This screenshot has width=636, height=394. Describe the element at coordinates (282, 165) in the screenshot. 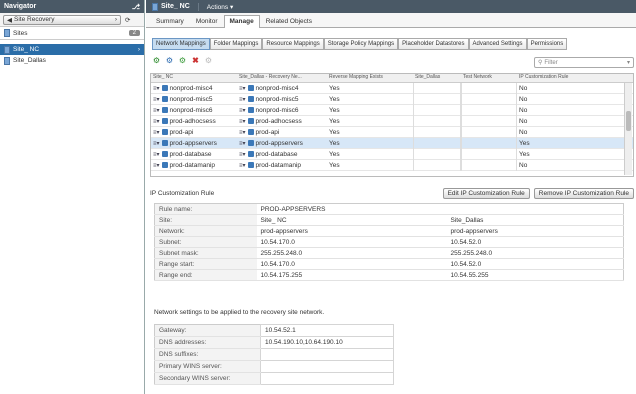

I see `recovery-network-cell: ≡▾ prod-datamanip` at that location.